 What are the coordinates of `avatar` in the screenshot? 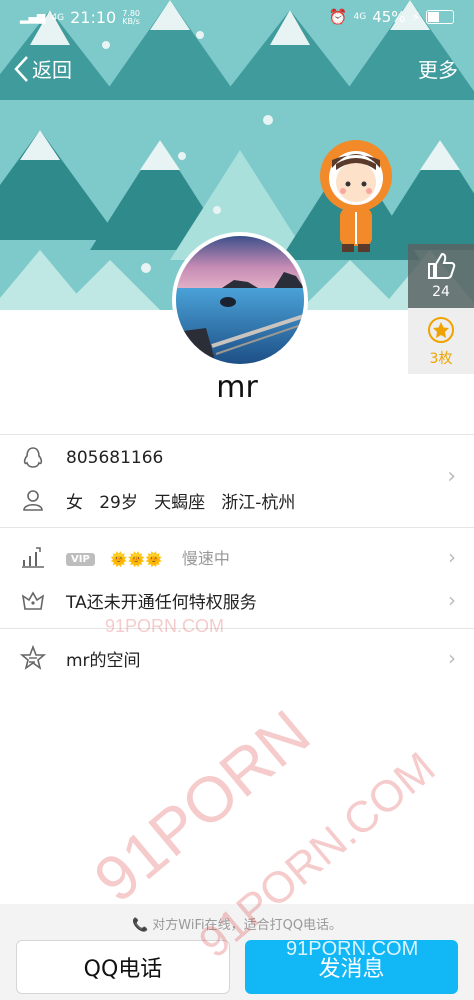 It's located at (240, 300).